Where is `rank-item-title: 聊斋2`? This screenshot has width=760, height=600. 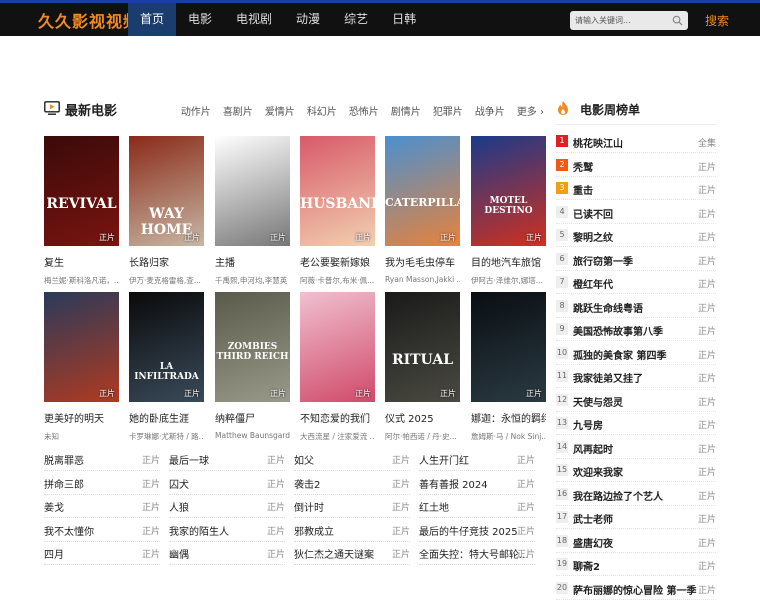
rank-item-title: 聊斋2 is located at coordinates (586, 565).